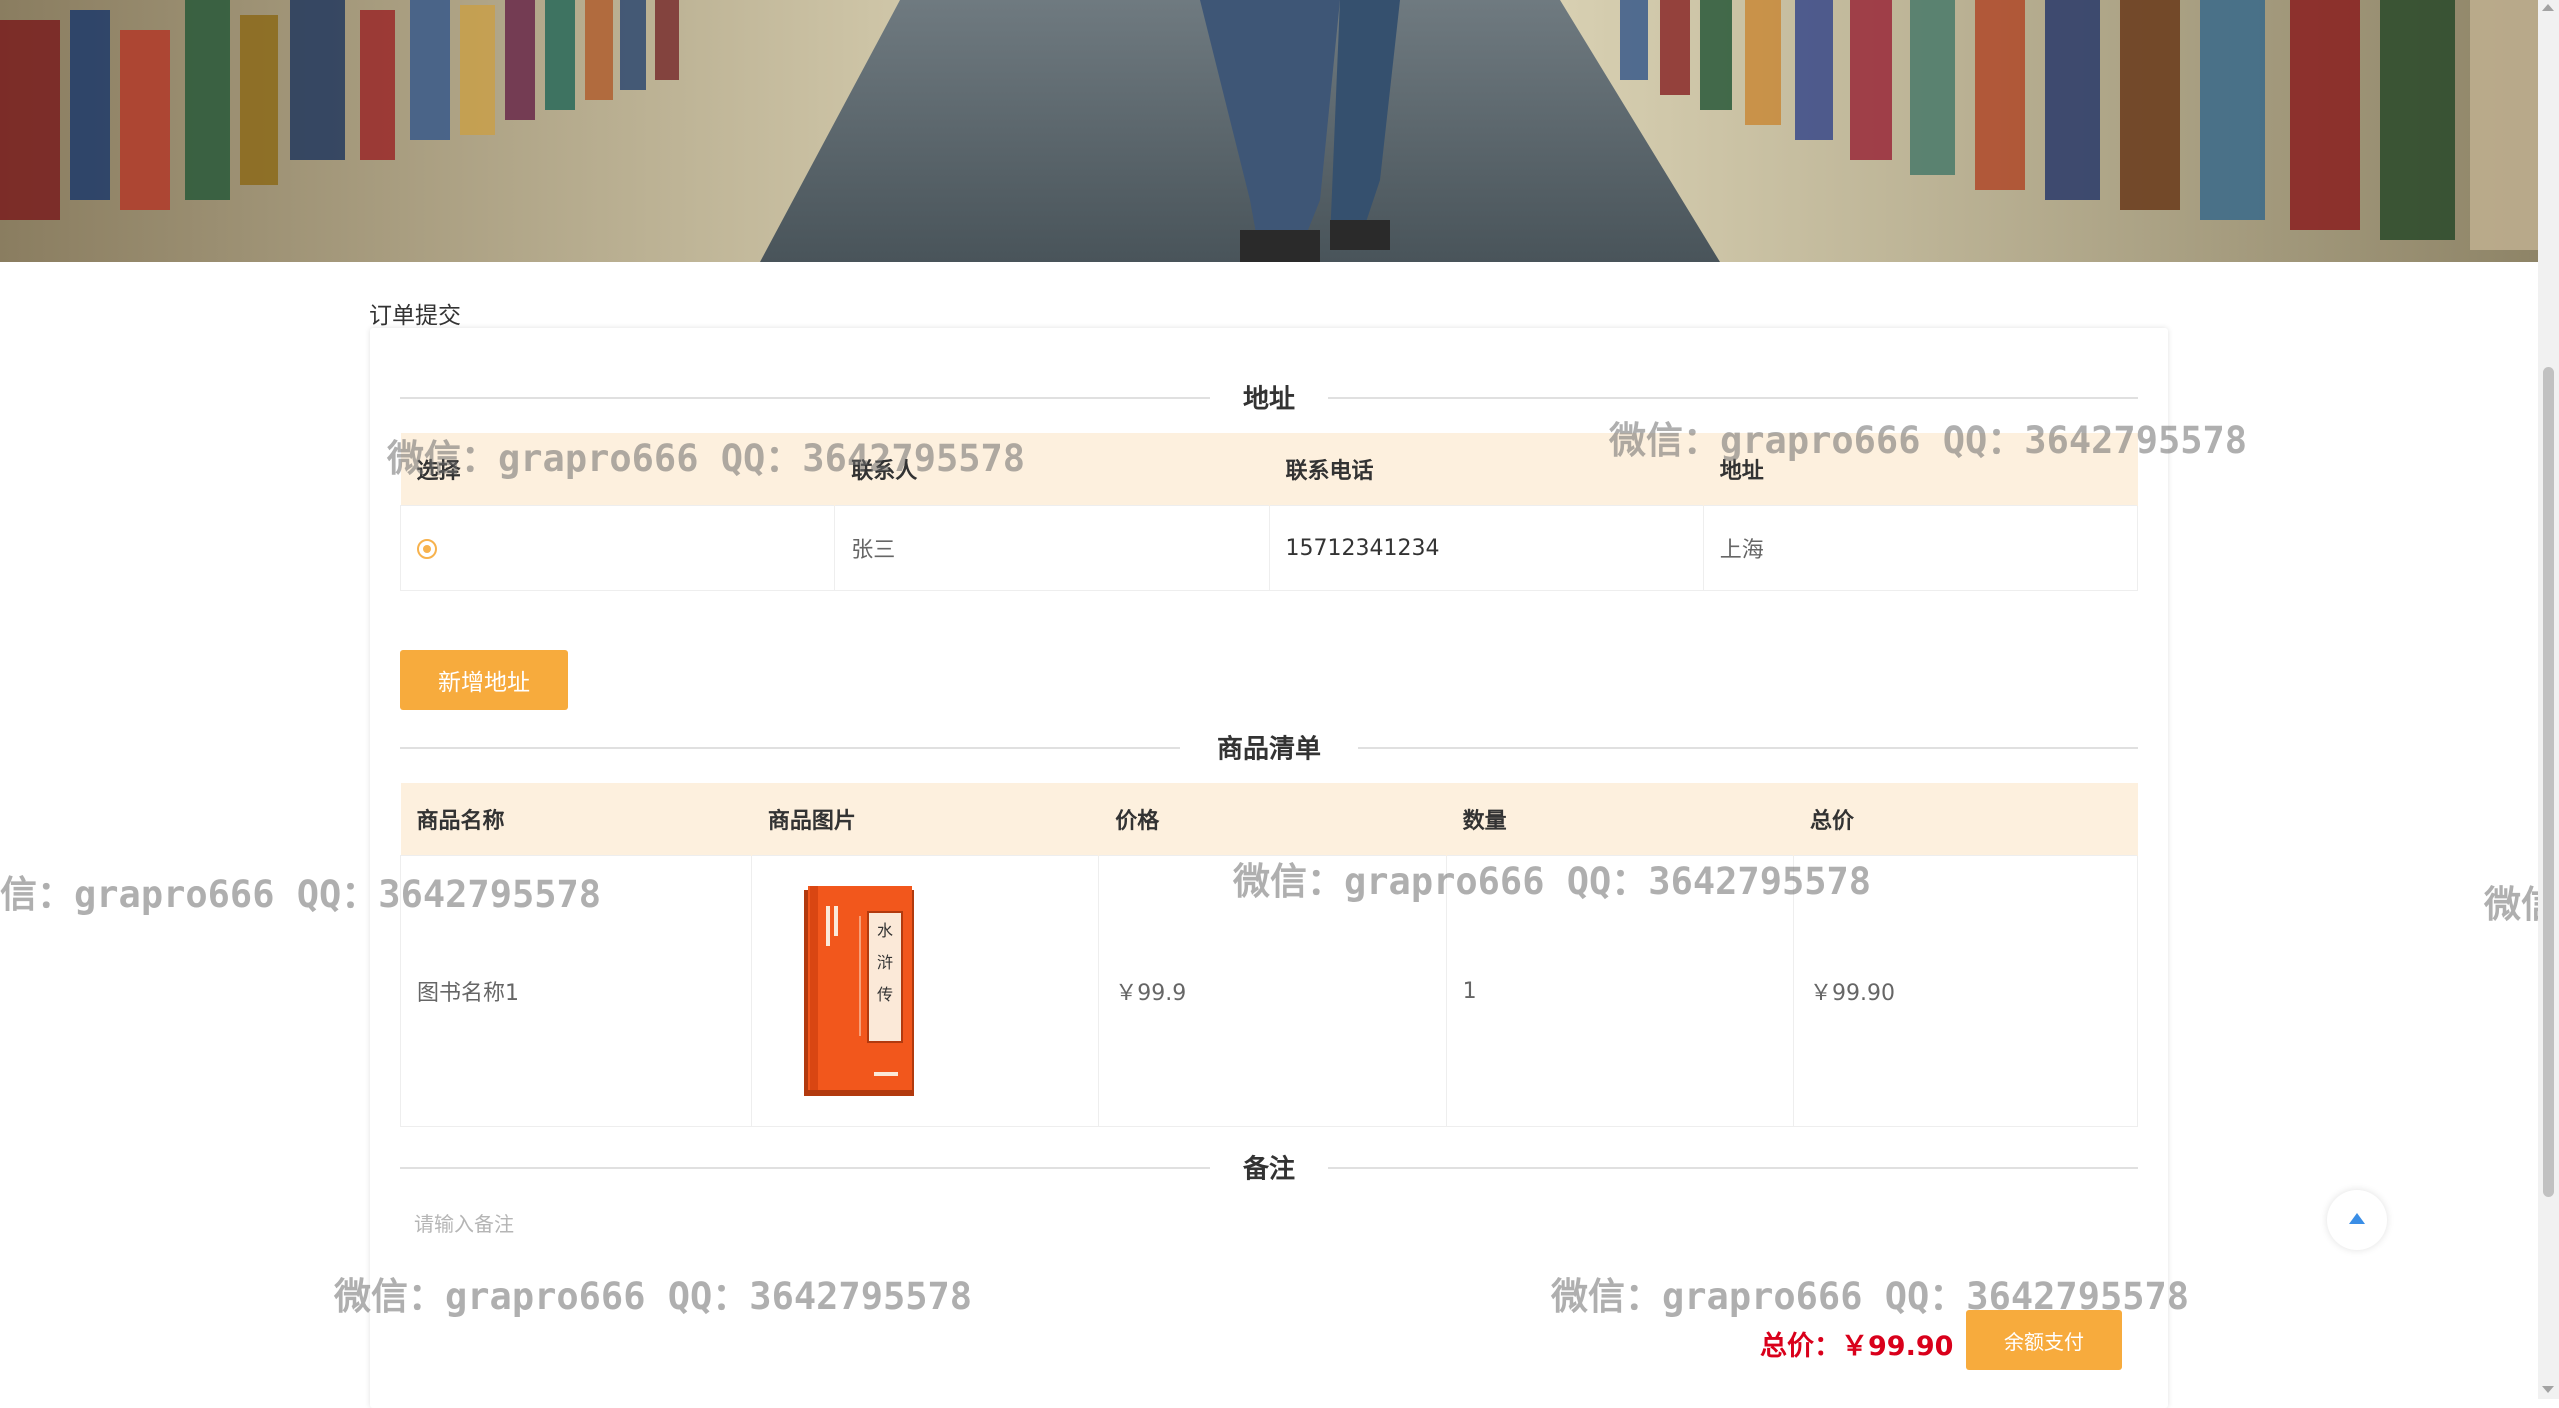 This screenshot has height=1408, width=2559. What do you see at coordinates (1052, 469) in the screenshot?
I see `column-header-contact: 联系人` at bounding box center [1052, 469].